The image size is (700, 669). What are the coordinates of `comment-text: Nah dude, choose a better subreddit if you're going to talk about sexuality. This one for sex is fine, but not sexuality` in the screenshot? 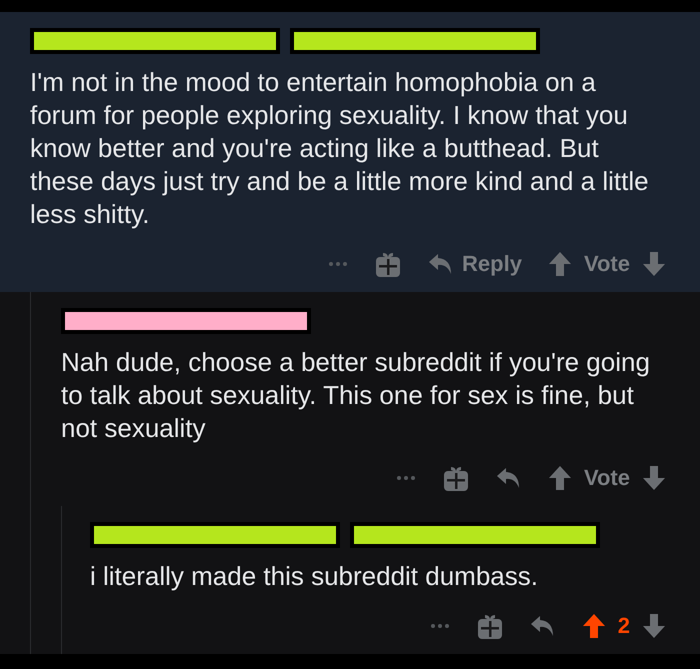 It's located at (356, 395).